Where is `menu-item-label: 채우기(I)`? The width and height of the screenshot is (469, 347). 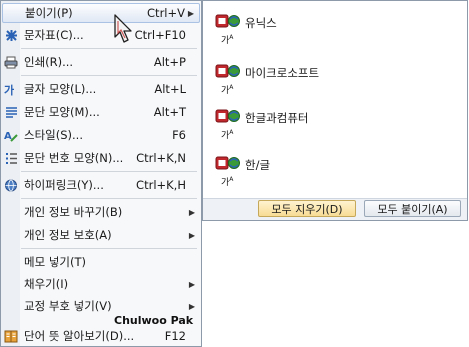
menu-item-label: 채우기(I) is located at coordinates (46, 284).